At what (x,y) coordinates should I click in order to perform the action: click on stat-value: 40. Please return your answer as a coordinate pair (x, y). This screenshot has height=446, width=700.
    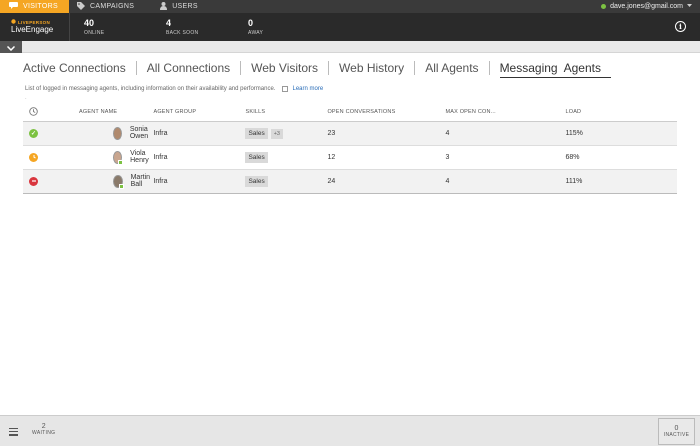
    Looking at the image, I should click on (89, 23).